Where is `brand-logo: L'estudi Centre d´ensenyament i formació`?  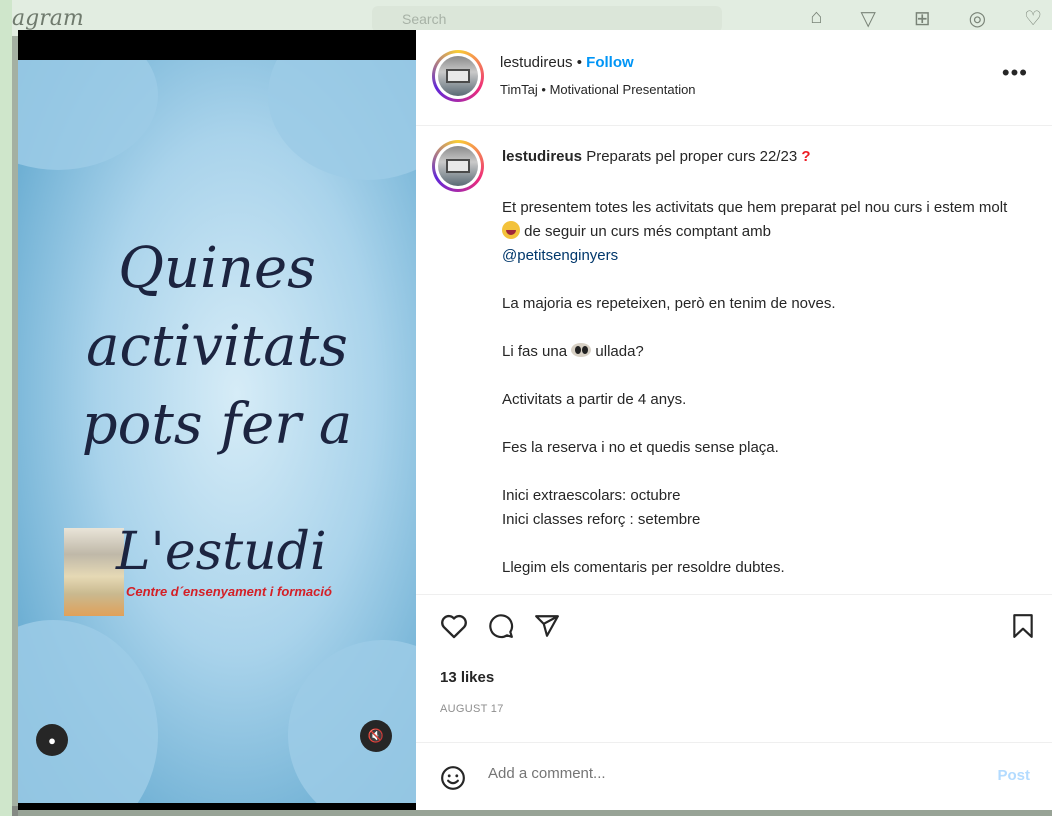 brand-logo: L'estudi Centre d´ensenyament i formació is located at coordinates (240, 572).